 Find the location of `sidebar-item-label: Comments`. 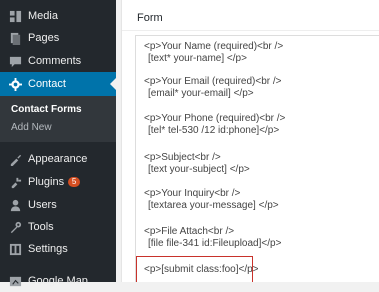

sidebar-item-label: Comments is located at coordinates (55, 61).